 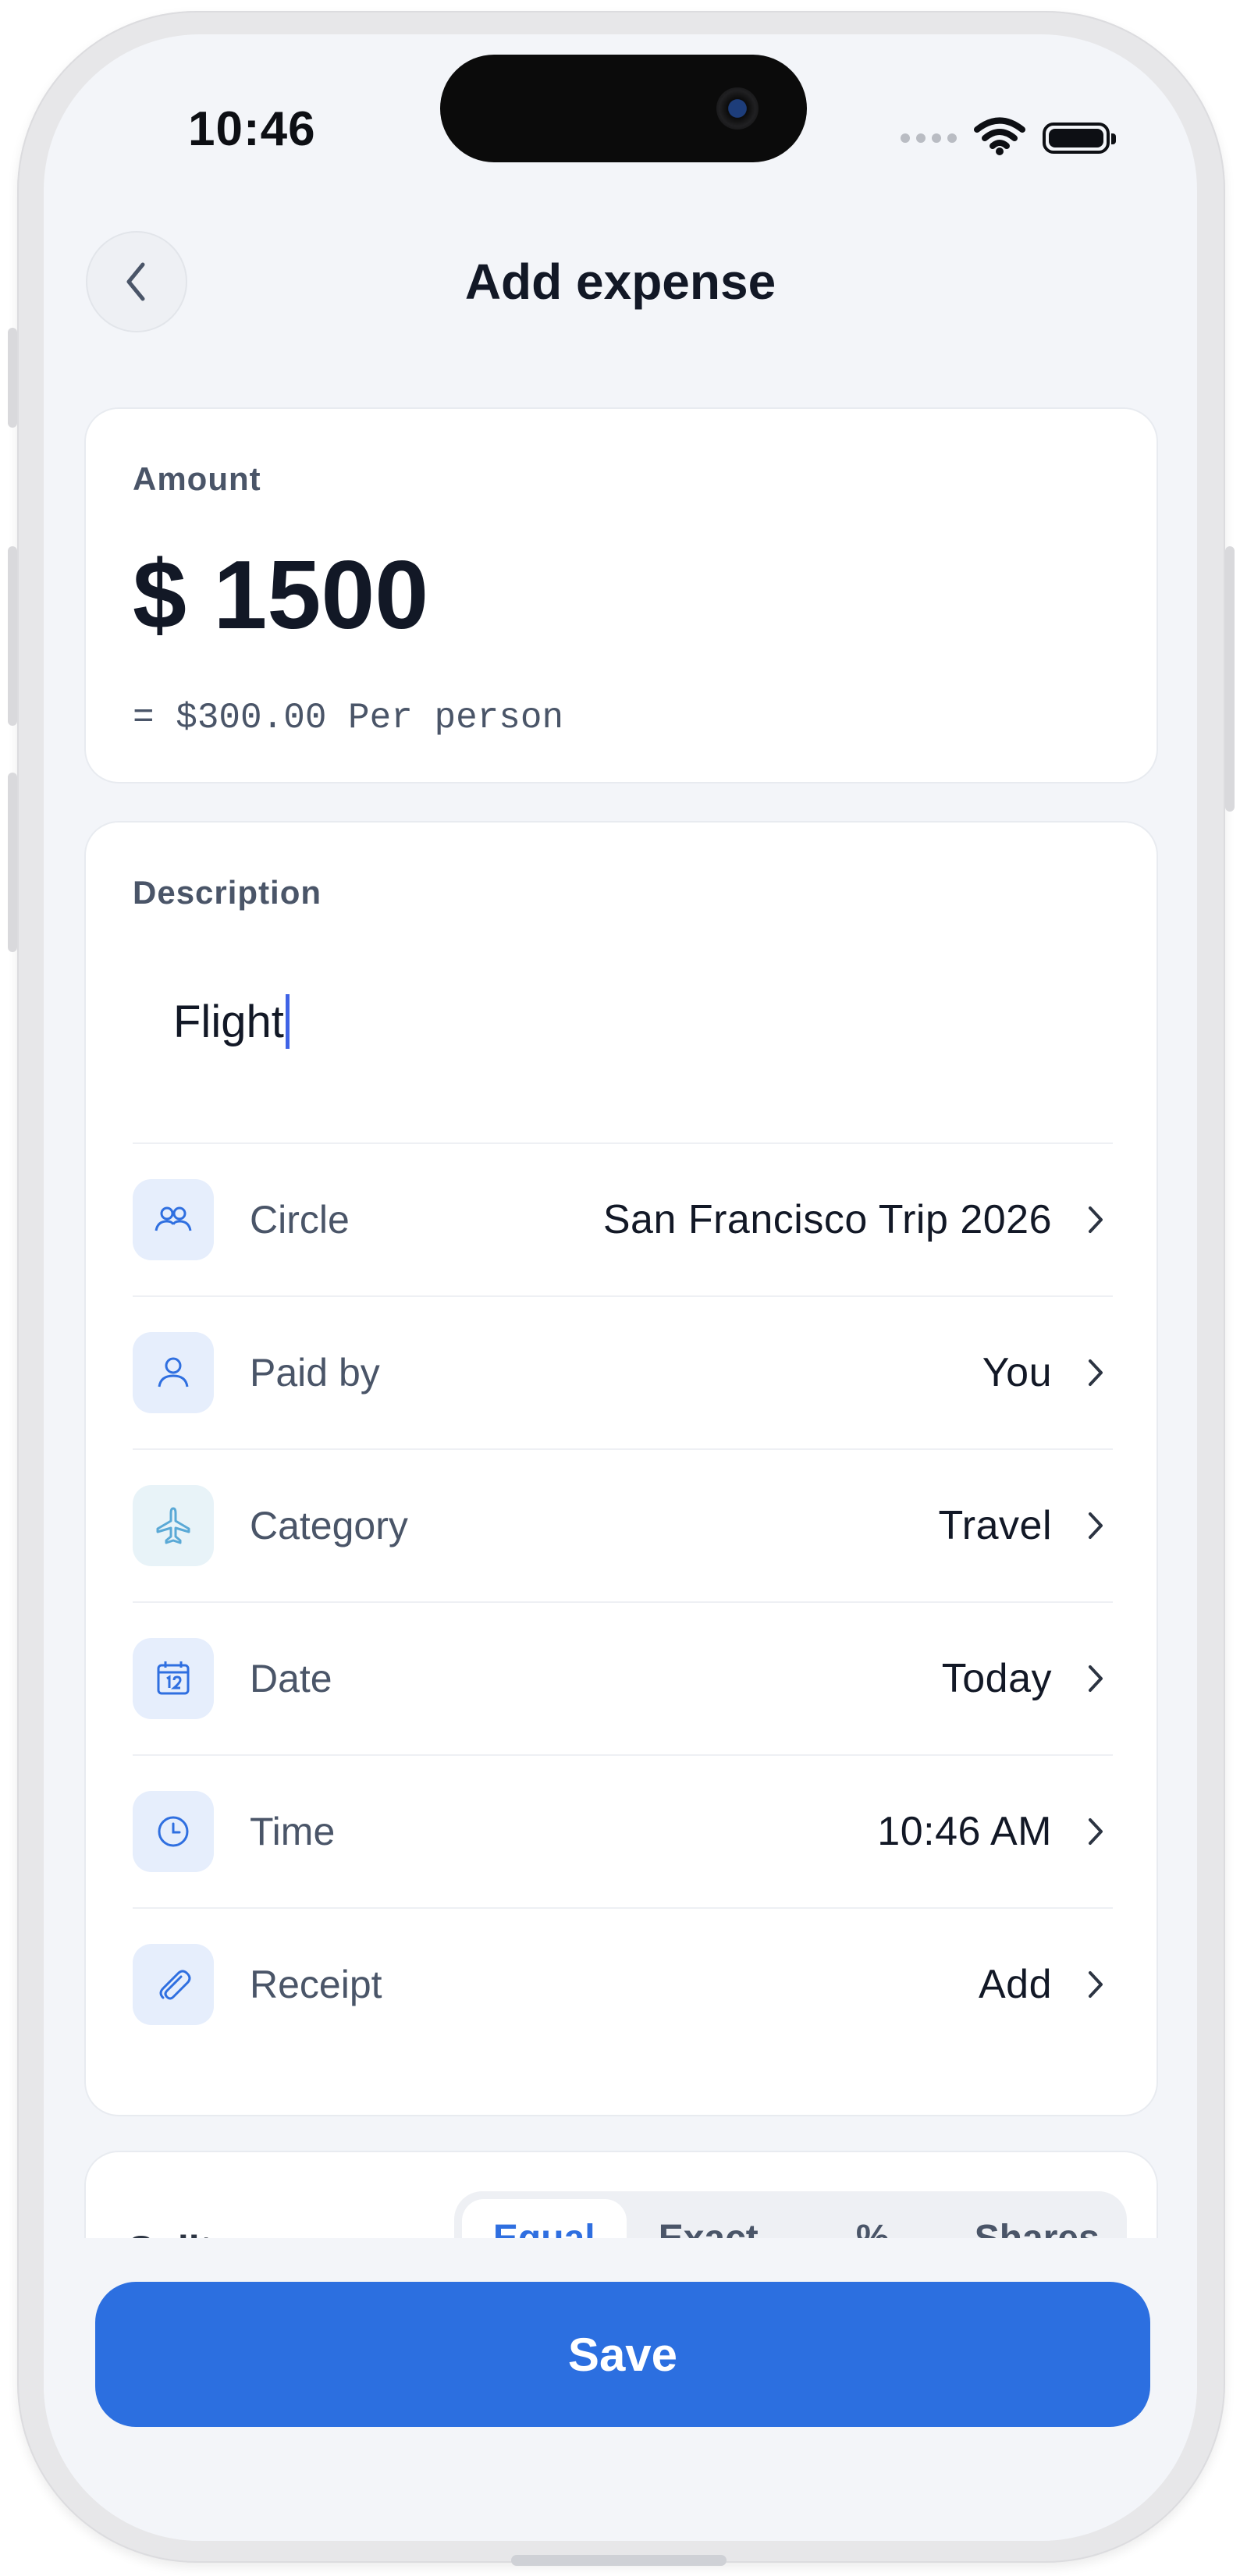 What do you see at coordinates (173, 1219) in the screenshot?
I see `people-icon` at bounding box center [173, 1219].